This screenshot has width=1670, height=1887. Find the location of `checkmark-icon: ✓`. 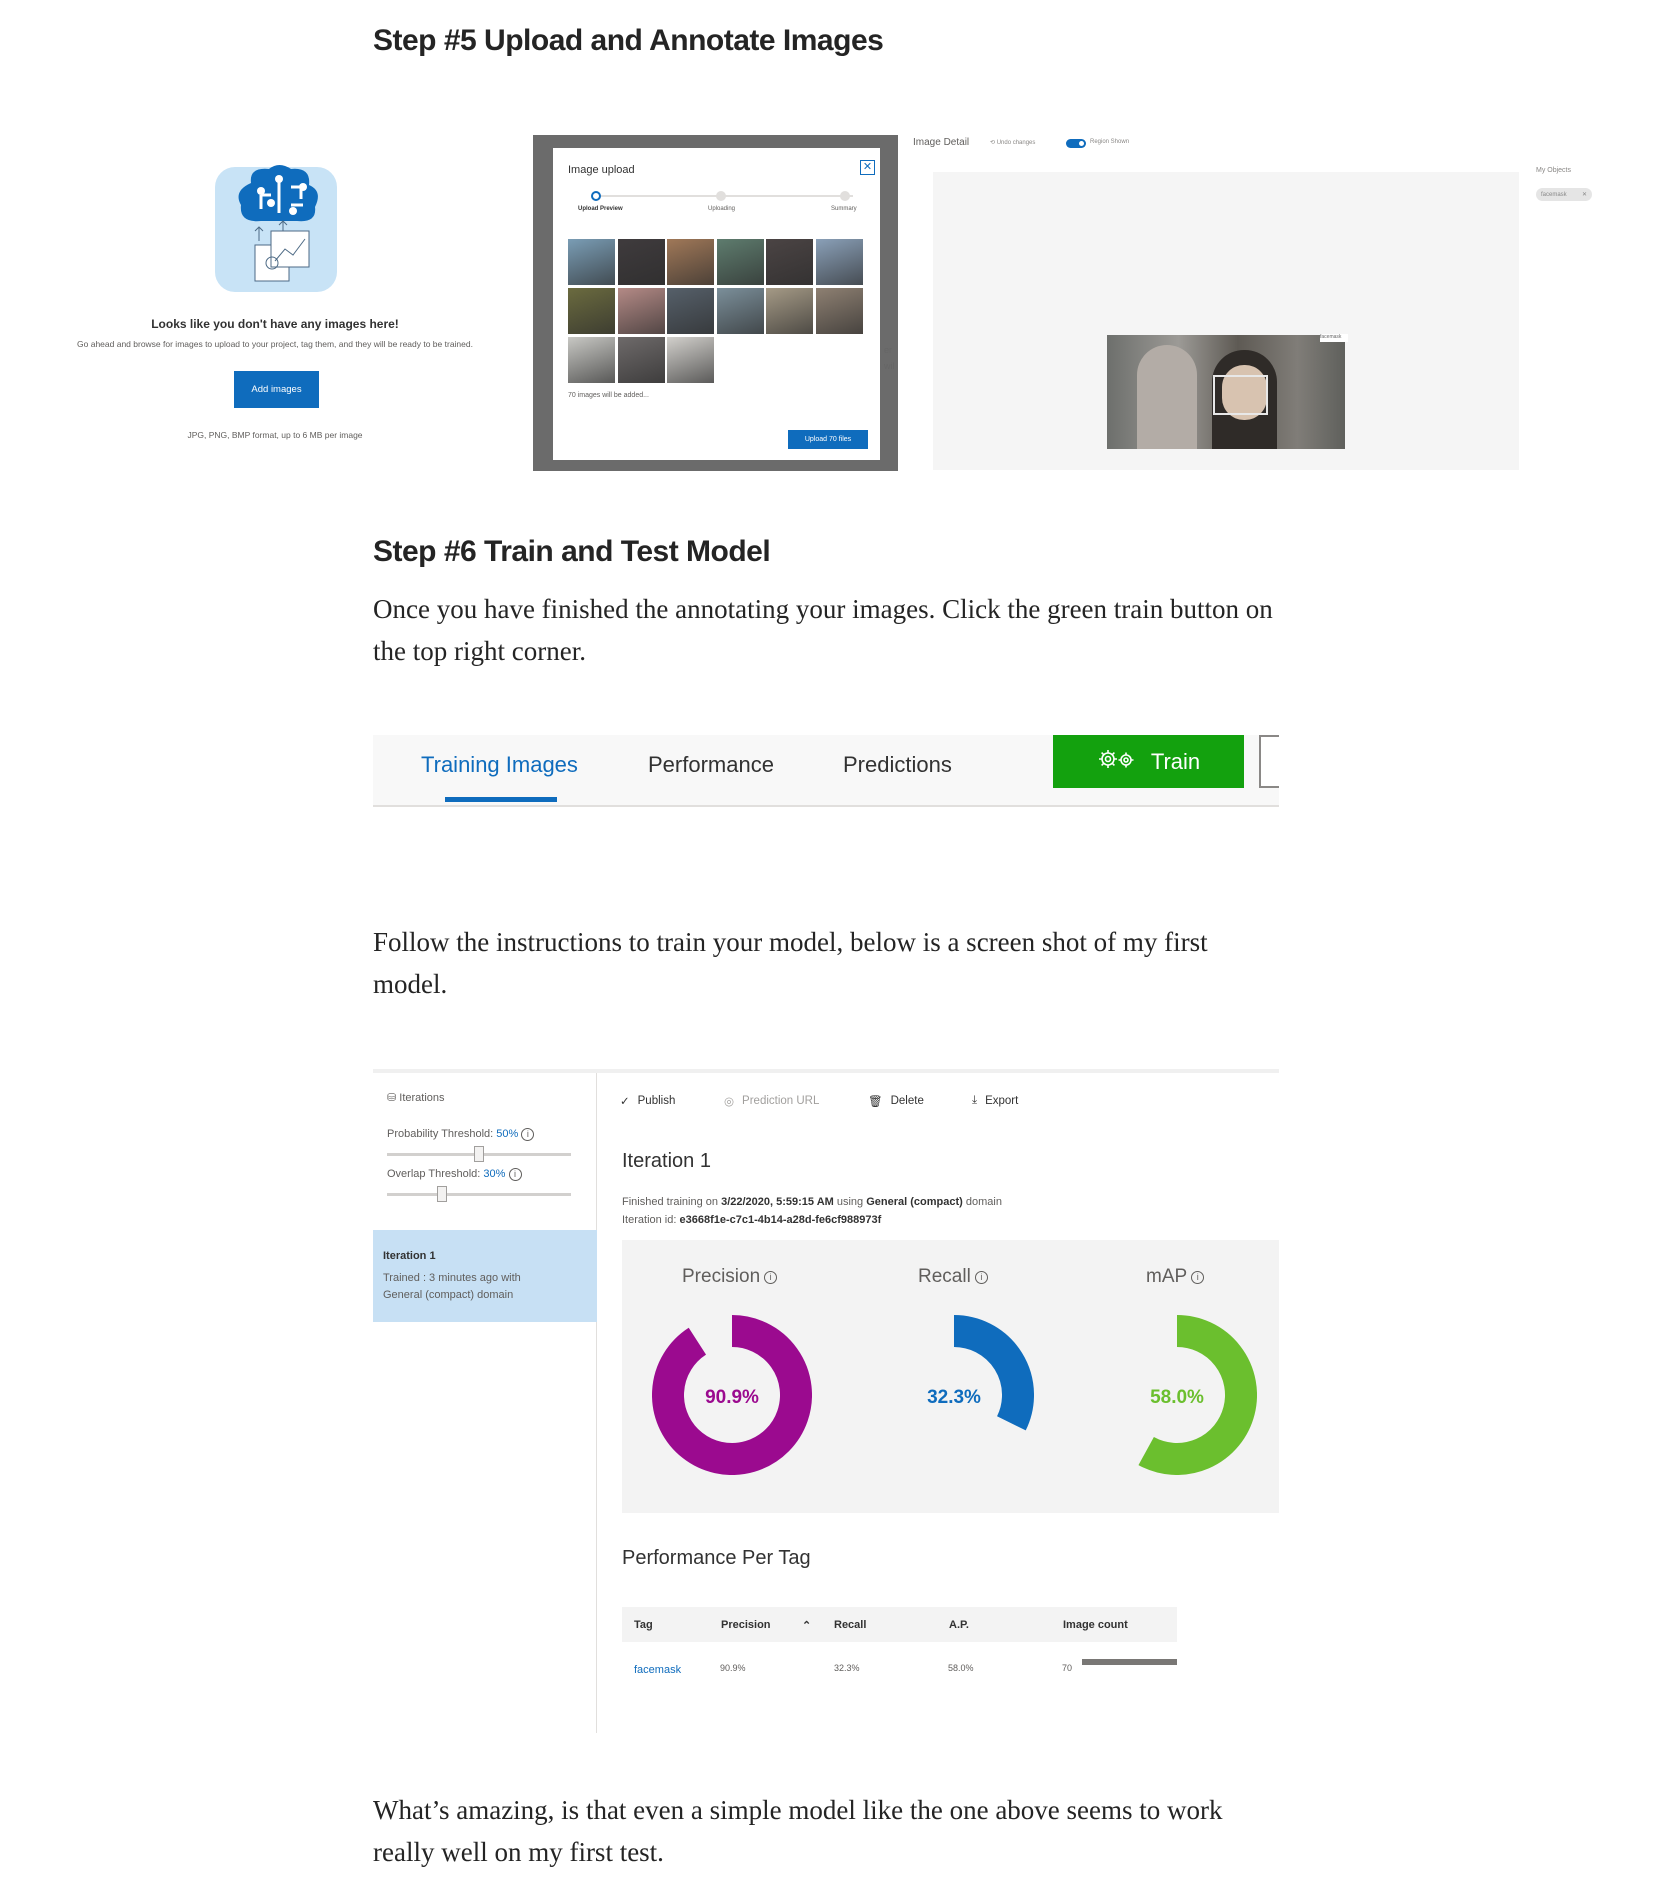

checkmark-icon: ✓ is located at coordinates (625, 1102).